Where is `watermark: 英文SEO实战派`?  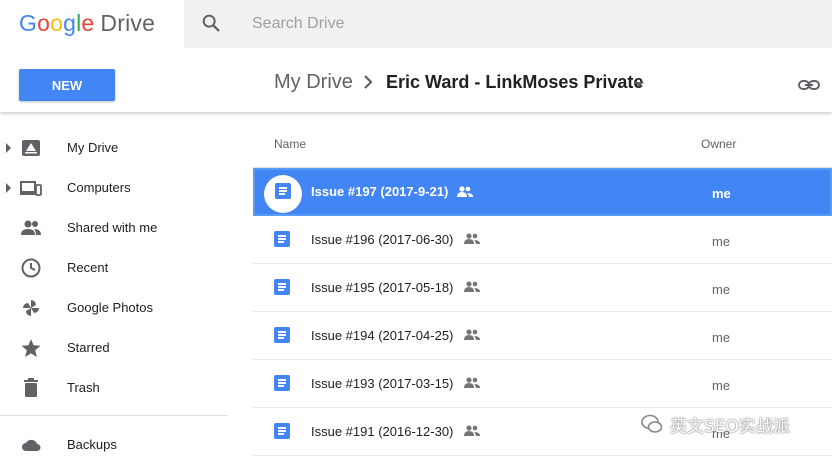
watermark: 英文SEO实战派 is located at coordinates (715, 424).